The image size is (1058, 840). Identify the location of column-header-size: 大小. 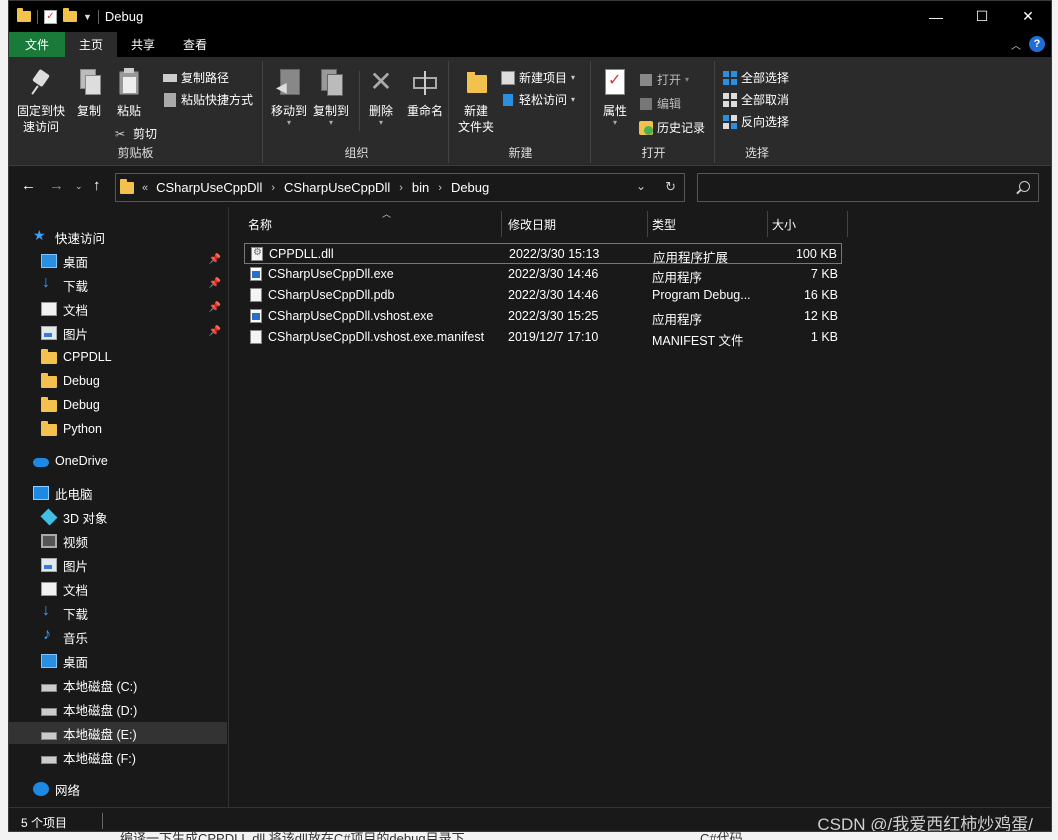
(808, 224).